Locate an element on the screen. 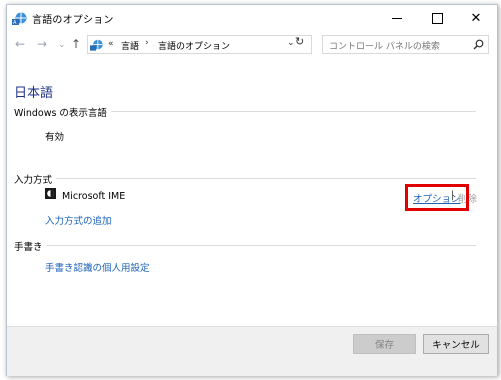 This screenshot has height=380, width=501. forward-button: → is located at coordinates (42, 44).